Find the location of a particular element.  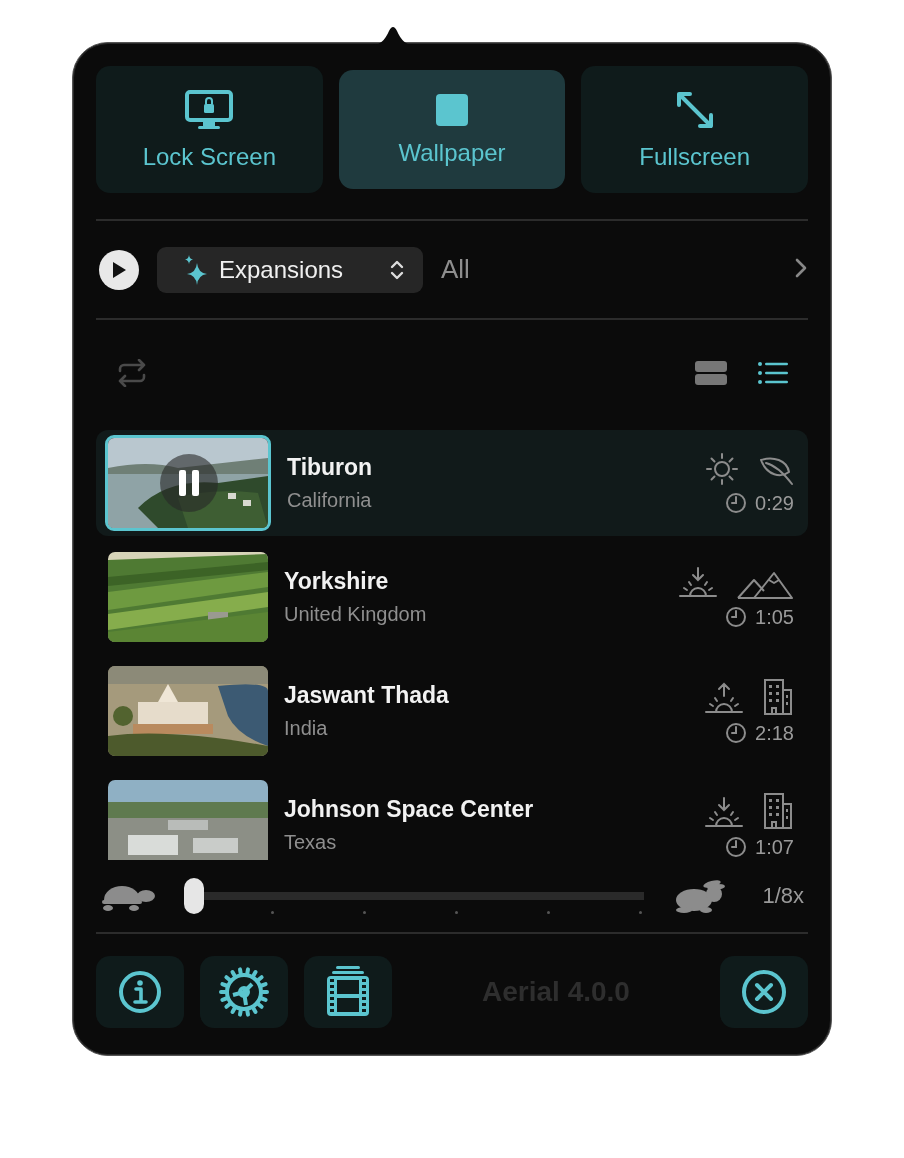

play-button is located at coordinates (119, 269).